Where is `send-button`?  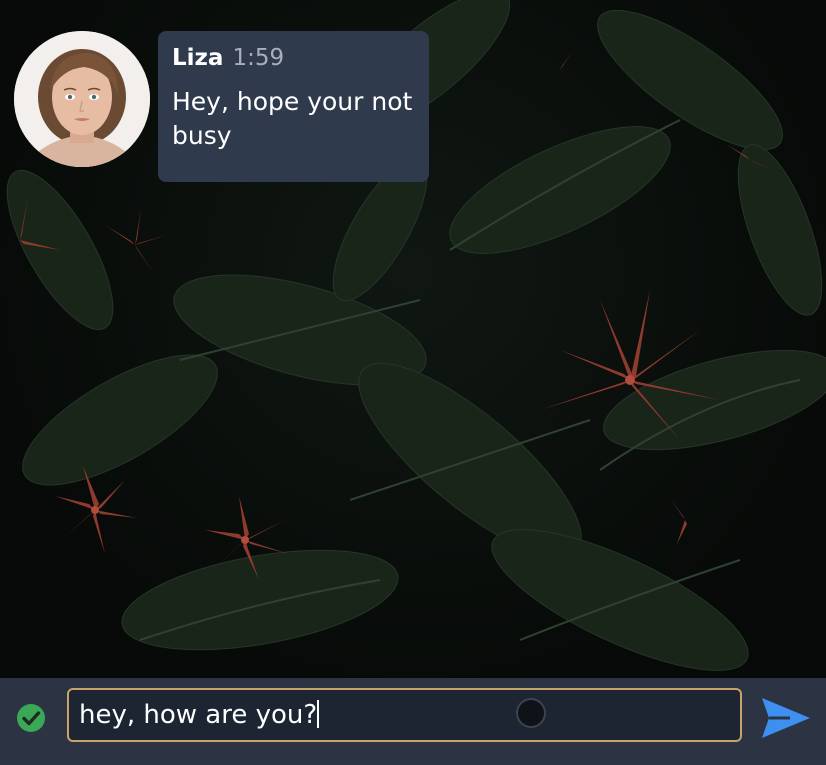
send-button is located at coordinates (786, 718).